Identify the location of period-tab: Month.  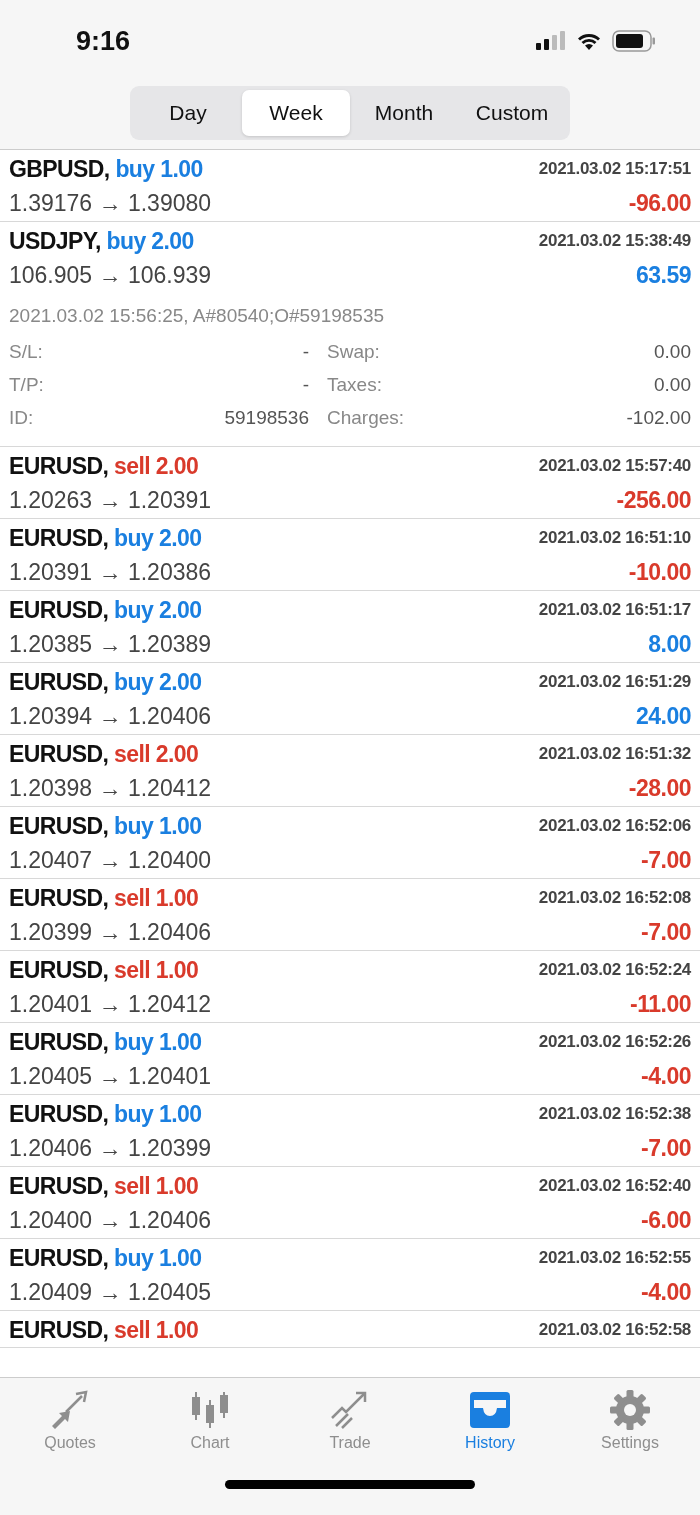
(404, 113).